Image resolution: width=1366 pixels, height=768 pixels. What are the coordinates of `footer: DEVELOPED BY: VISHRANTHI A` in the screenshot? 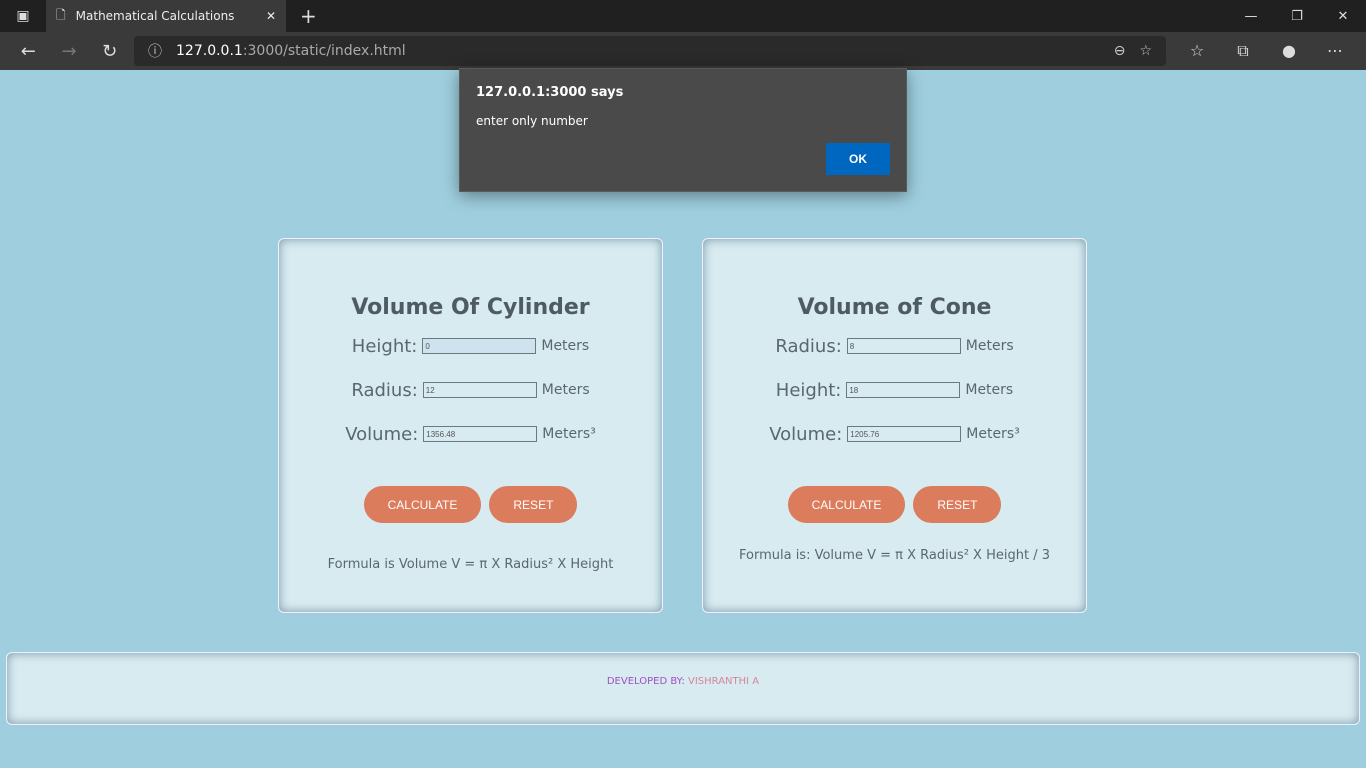 It's located at (683, 688).